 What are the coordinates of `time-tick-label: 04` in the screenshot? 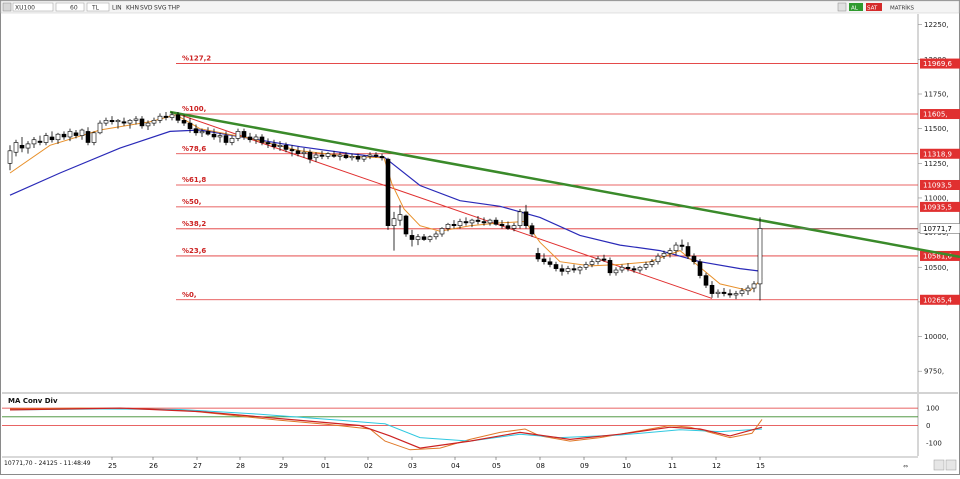 It's located at (455, 466).